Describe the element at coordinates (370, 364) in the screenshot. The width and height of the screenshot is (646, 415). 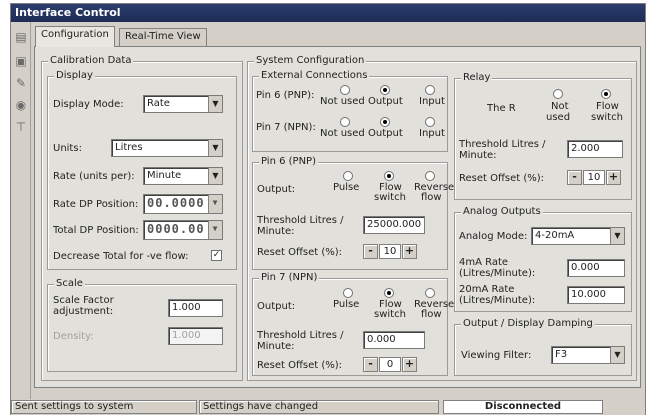
I see `pin7-reset-decrement-button: -` at that location.